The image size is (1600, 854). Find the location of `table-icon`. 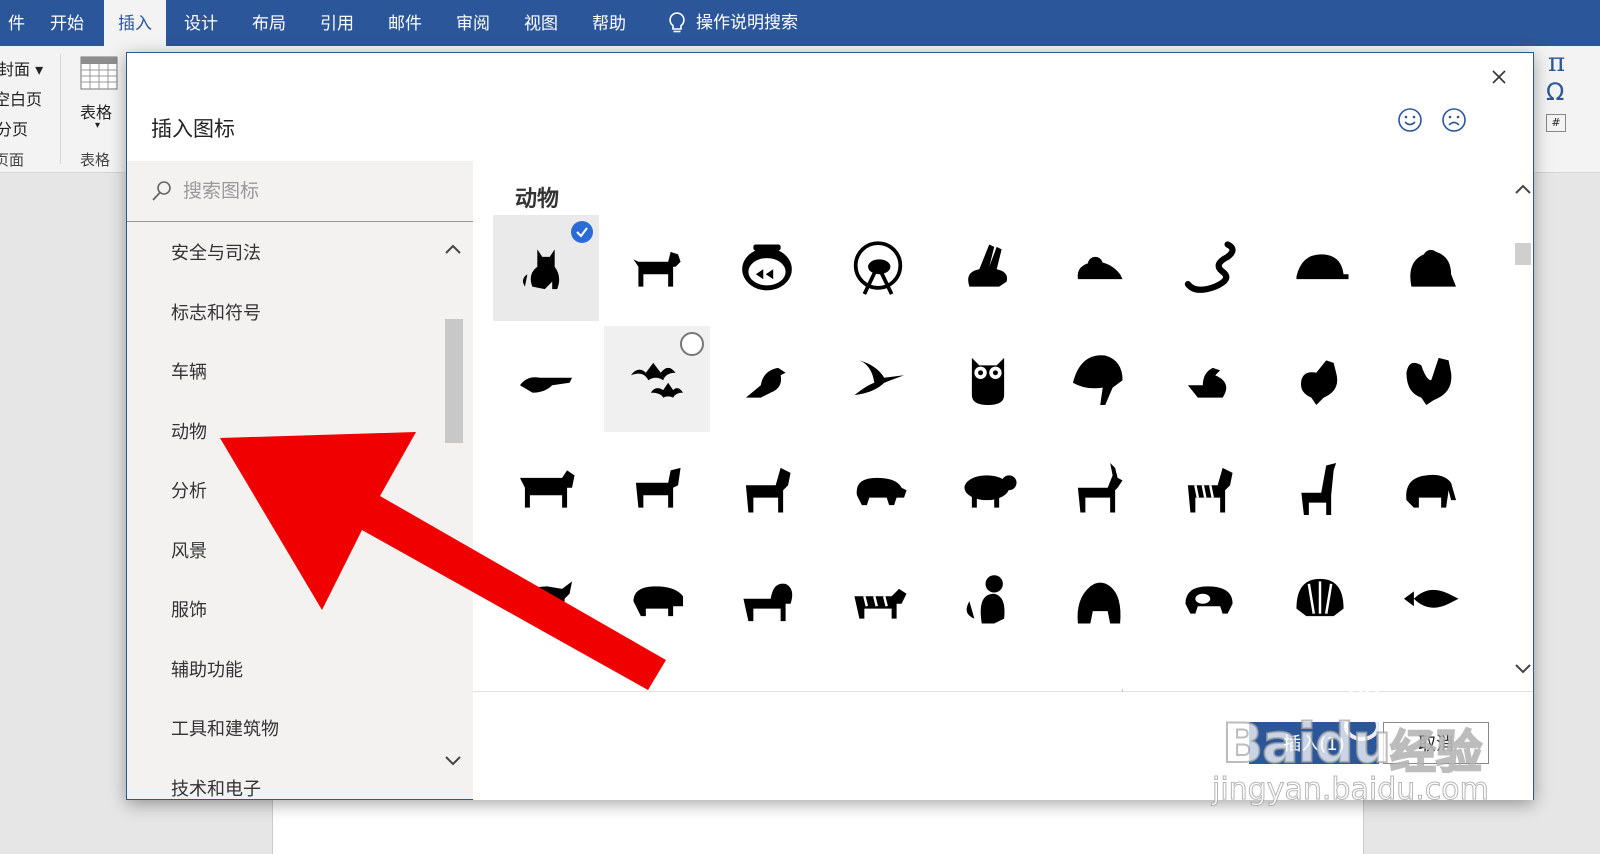

table-icon is located at coordinates (99, 73).